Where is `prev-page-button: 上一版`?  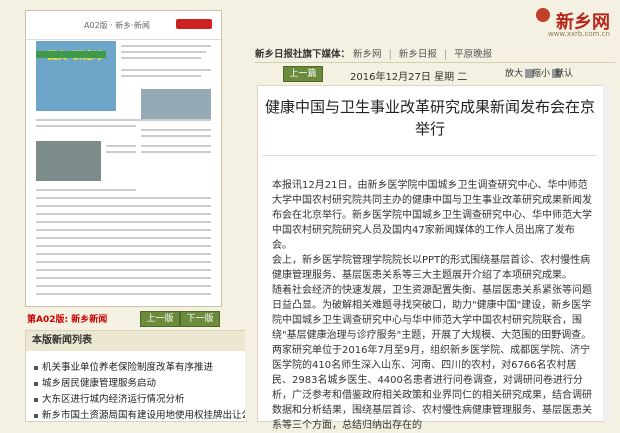 prev-page-button: 上一版 is located at coordinates (160, 319).